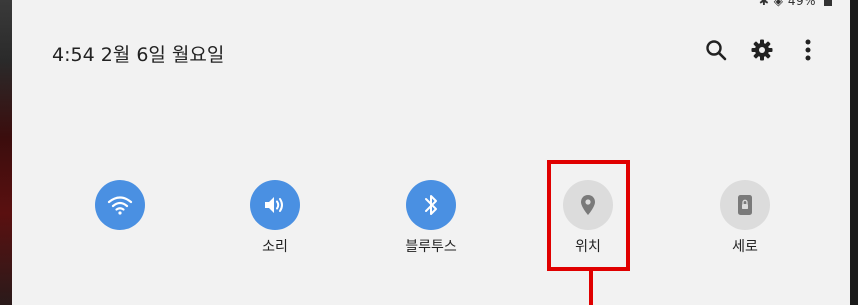 The image size is (858, 305). I want to click on speaker-icon, so click(274, 205).